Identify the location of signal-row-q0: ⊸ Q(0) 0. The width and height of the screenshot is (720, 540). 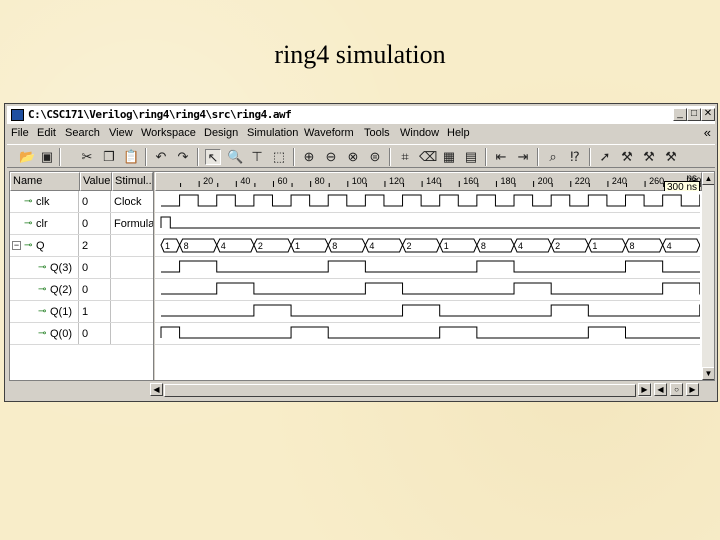
(81, 334).